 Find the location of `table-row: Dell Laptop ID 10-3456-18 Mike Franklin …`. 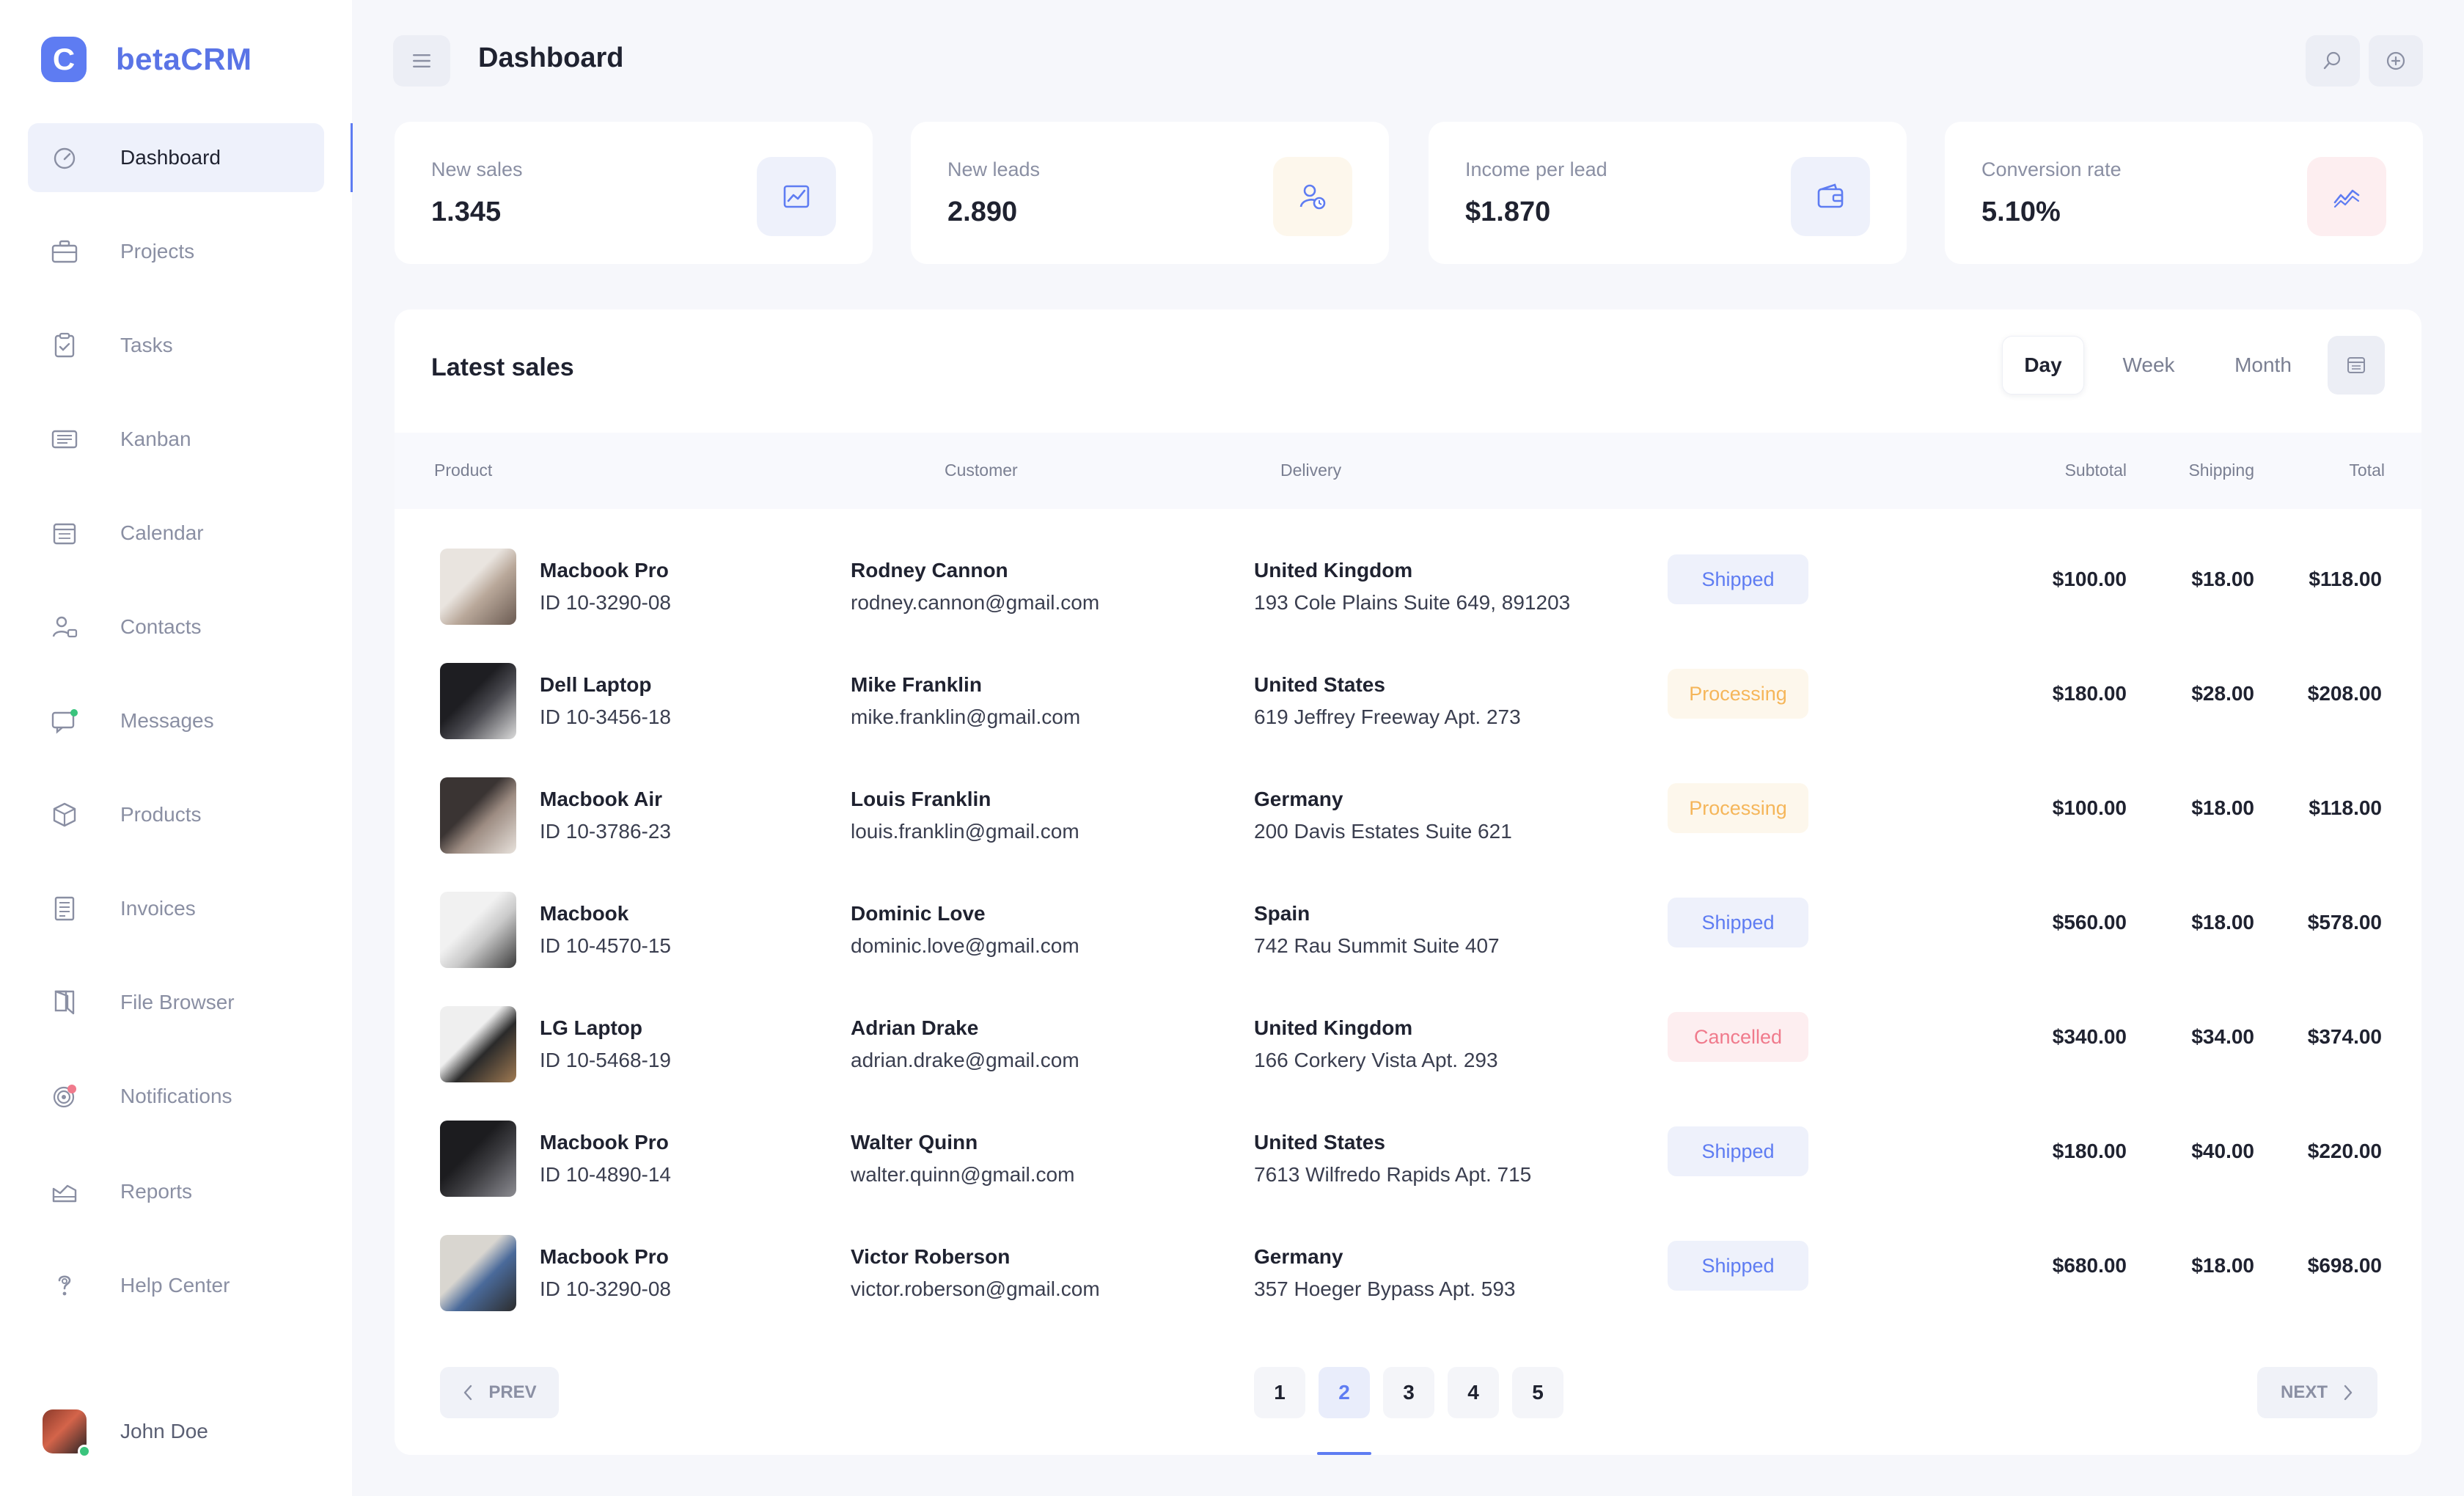

table-row: Dell Laptop ID 10-3456-18 Mike Franklin … is located at coordinates (1408, 698).